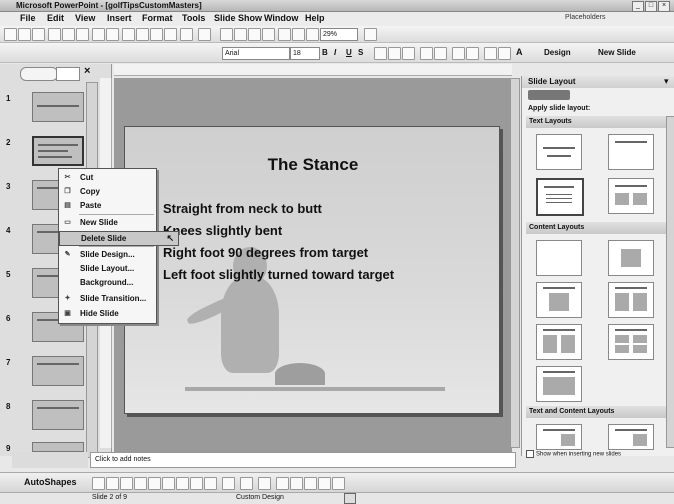  I want to click on clipart-icon, so click(196, 483).